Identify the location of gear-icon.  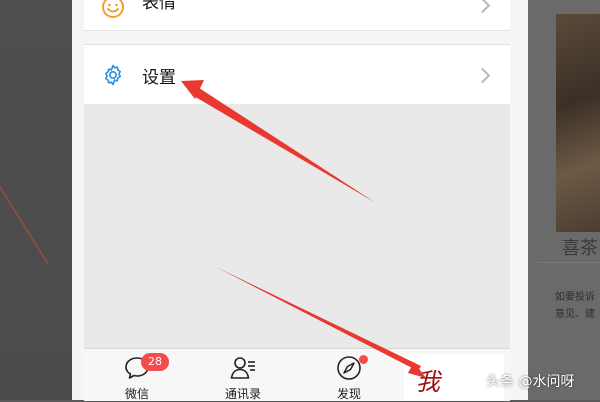
(113, 75).